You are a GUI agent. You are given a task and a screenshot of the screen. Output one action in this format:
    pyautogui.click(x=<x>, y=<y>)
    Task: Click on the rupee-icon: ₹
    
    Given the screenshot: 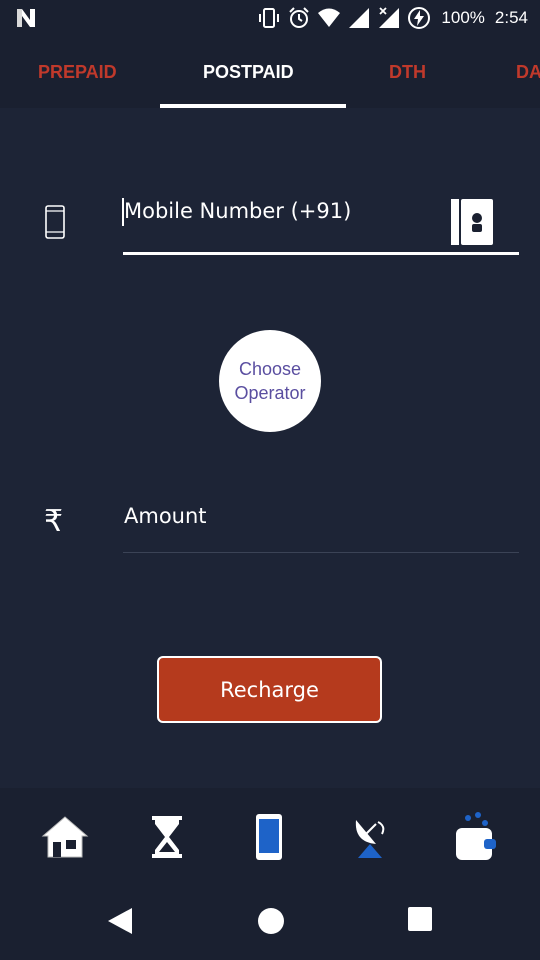 What is the action you would take?
    pyautogui.click(x=54, y=521)
    